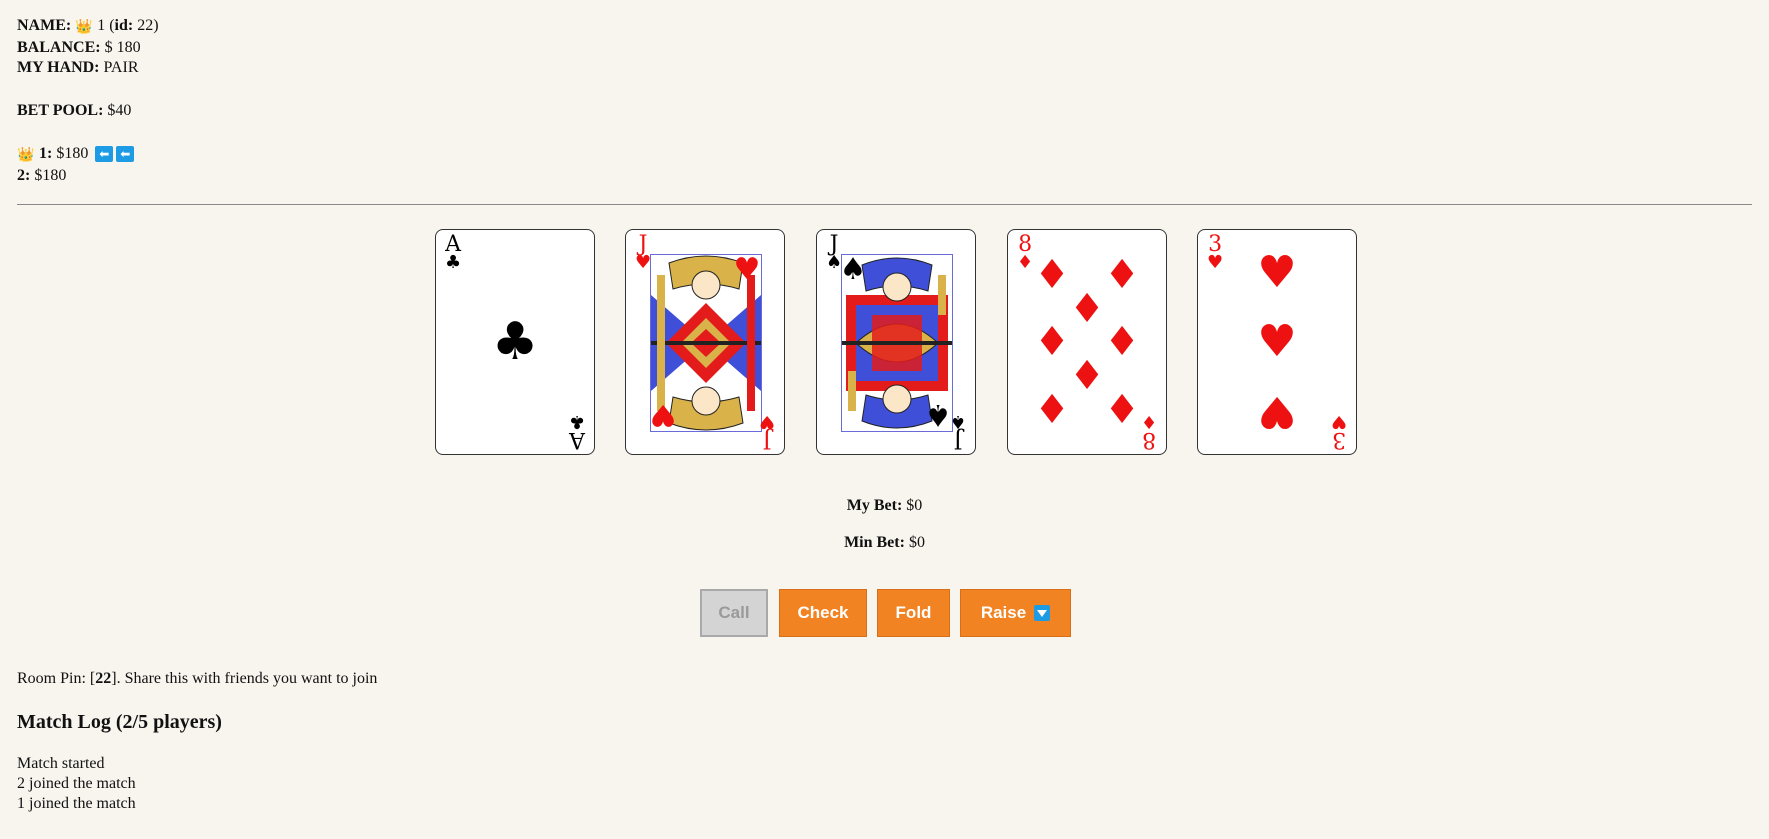 Image resolution: width=1769 pixels, height=839 pixels. I want to click on club-pip-icon: ♣, so click(515, 342).